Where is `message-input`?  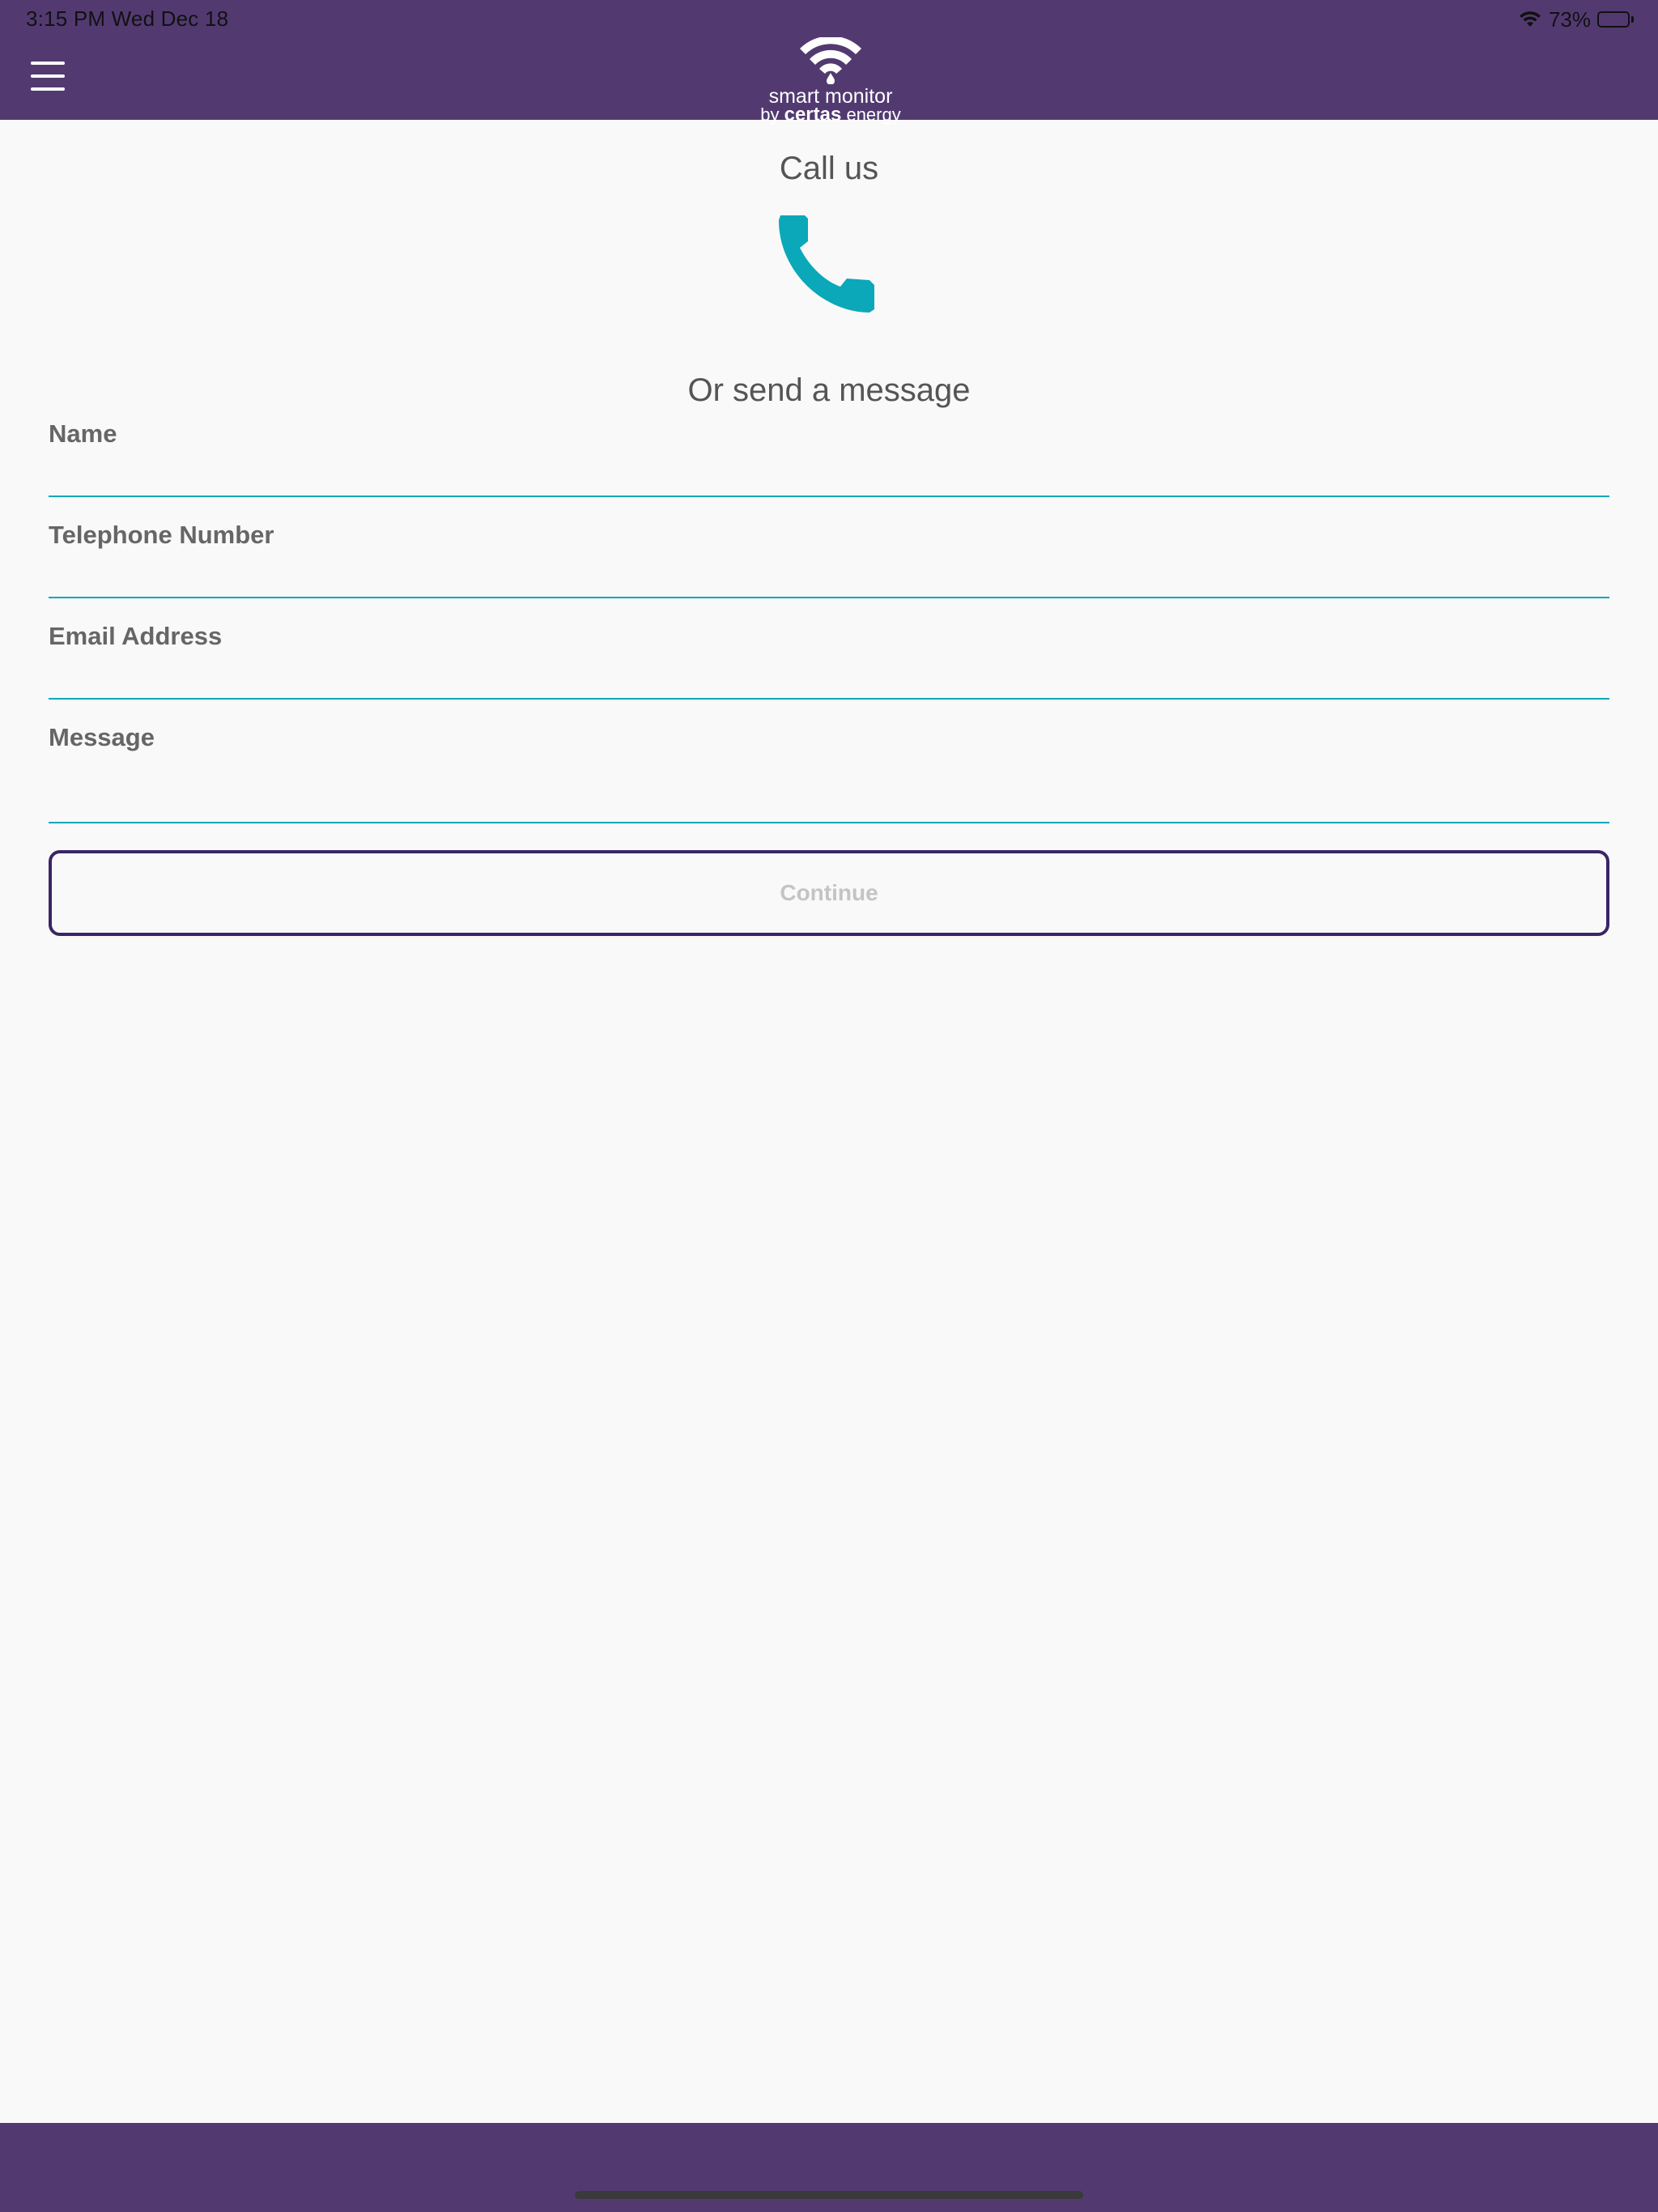 message-input is located at coordinates (829, 801).